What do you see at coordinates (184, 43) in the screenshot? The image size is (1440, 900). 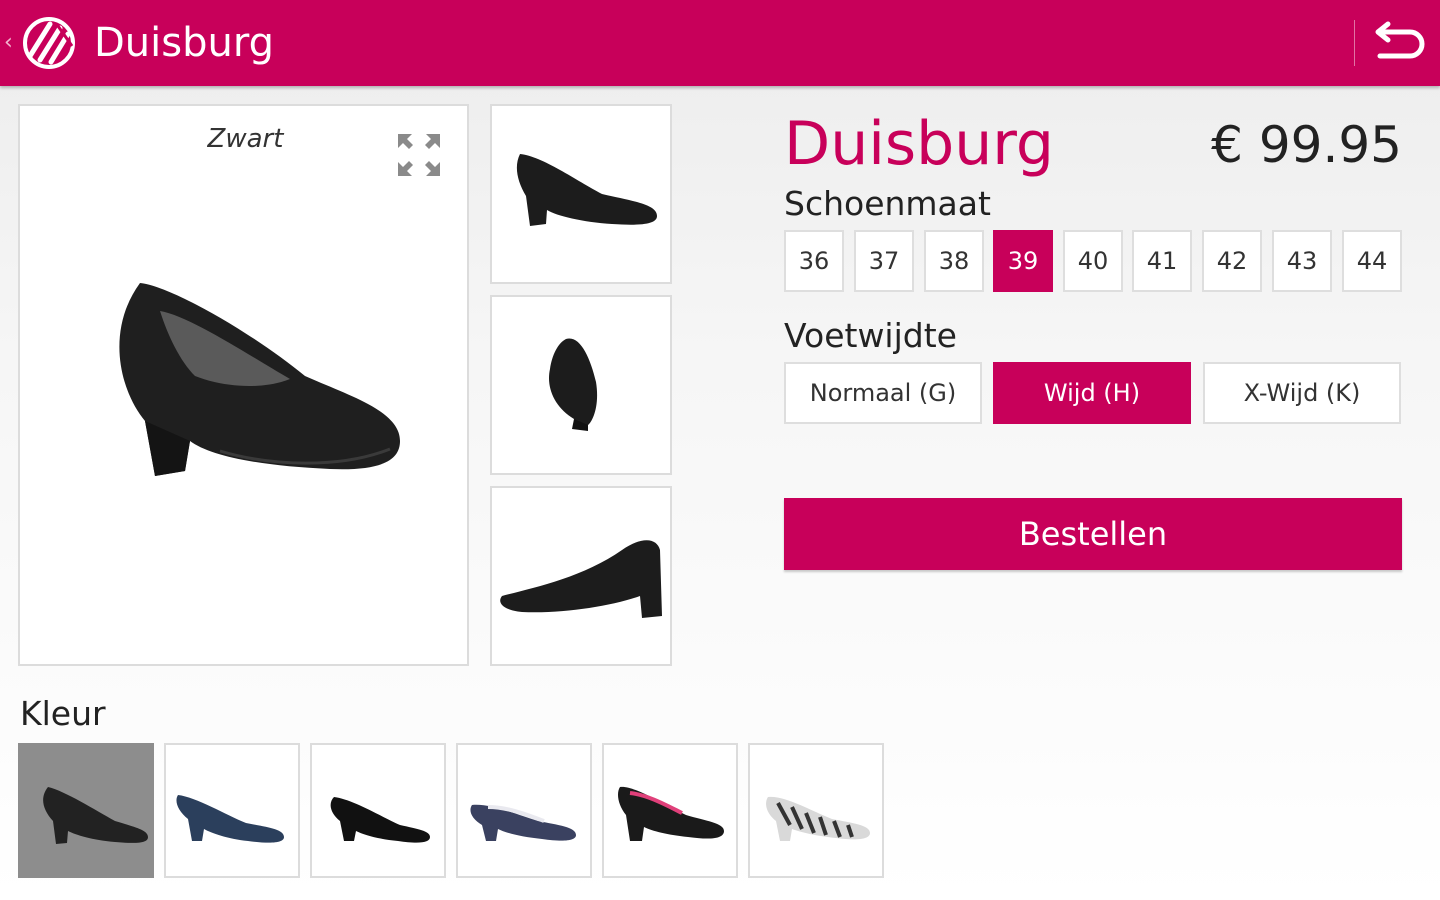 I see `app-title: Duisburg` at bounding box center [184, 43].